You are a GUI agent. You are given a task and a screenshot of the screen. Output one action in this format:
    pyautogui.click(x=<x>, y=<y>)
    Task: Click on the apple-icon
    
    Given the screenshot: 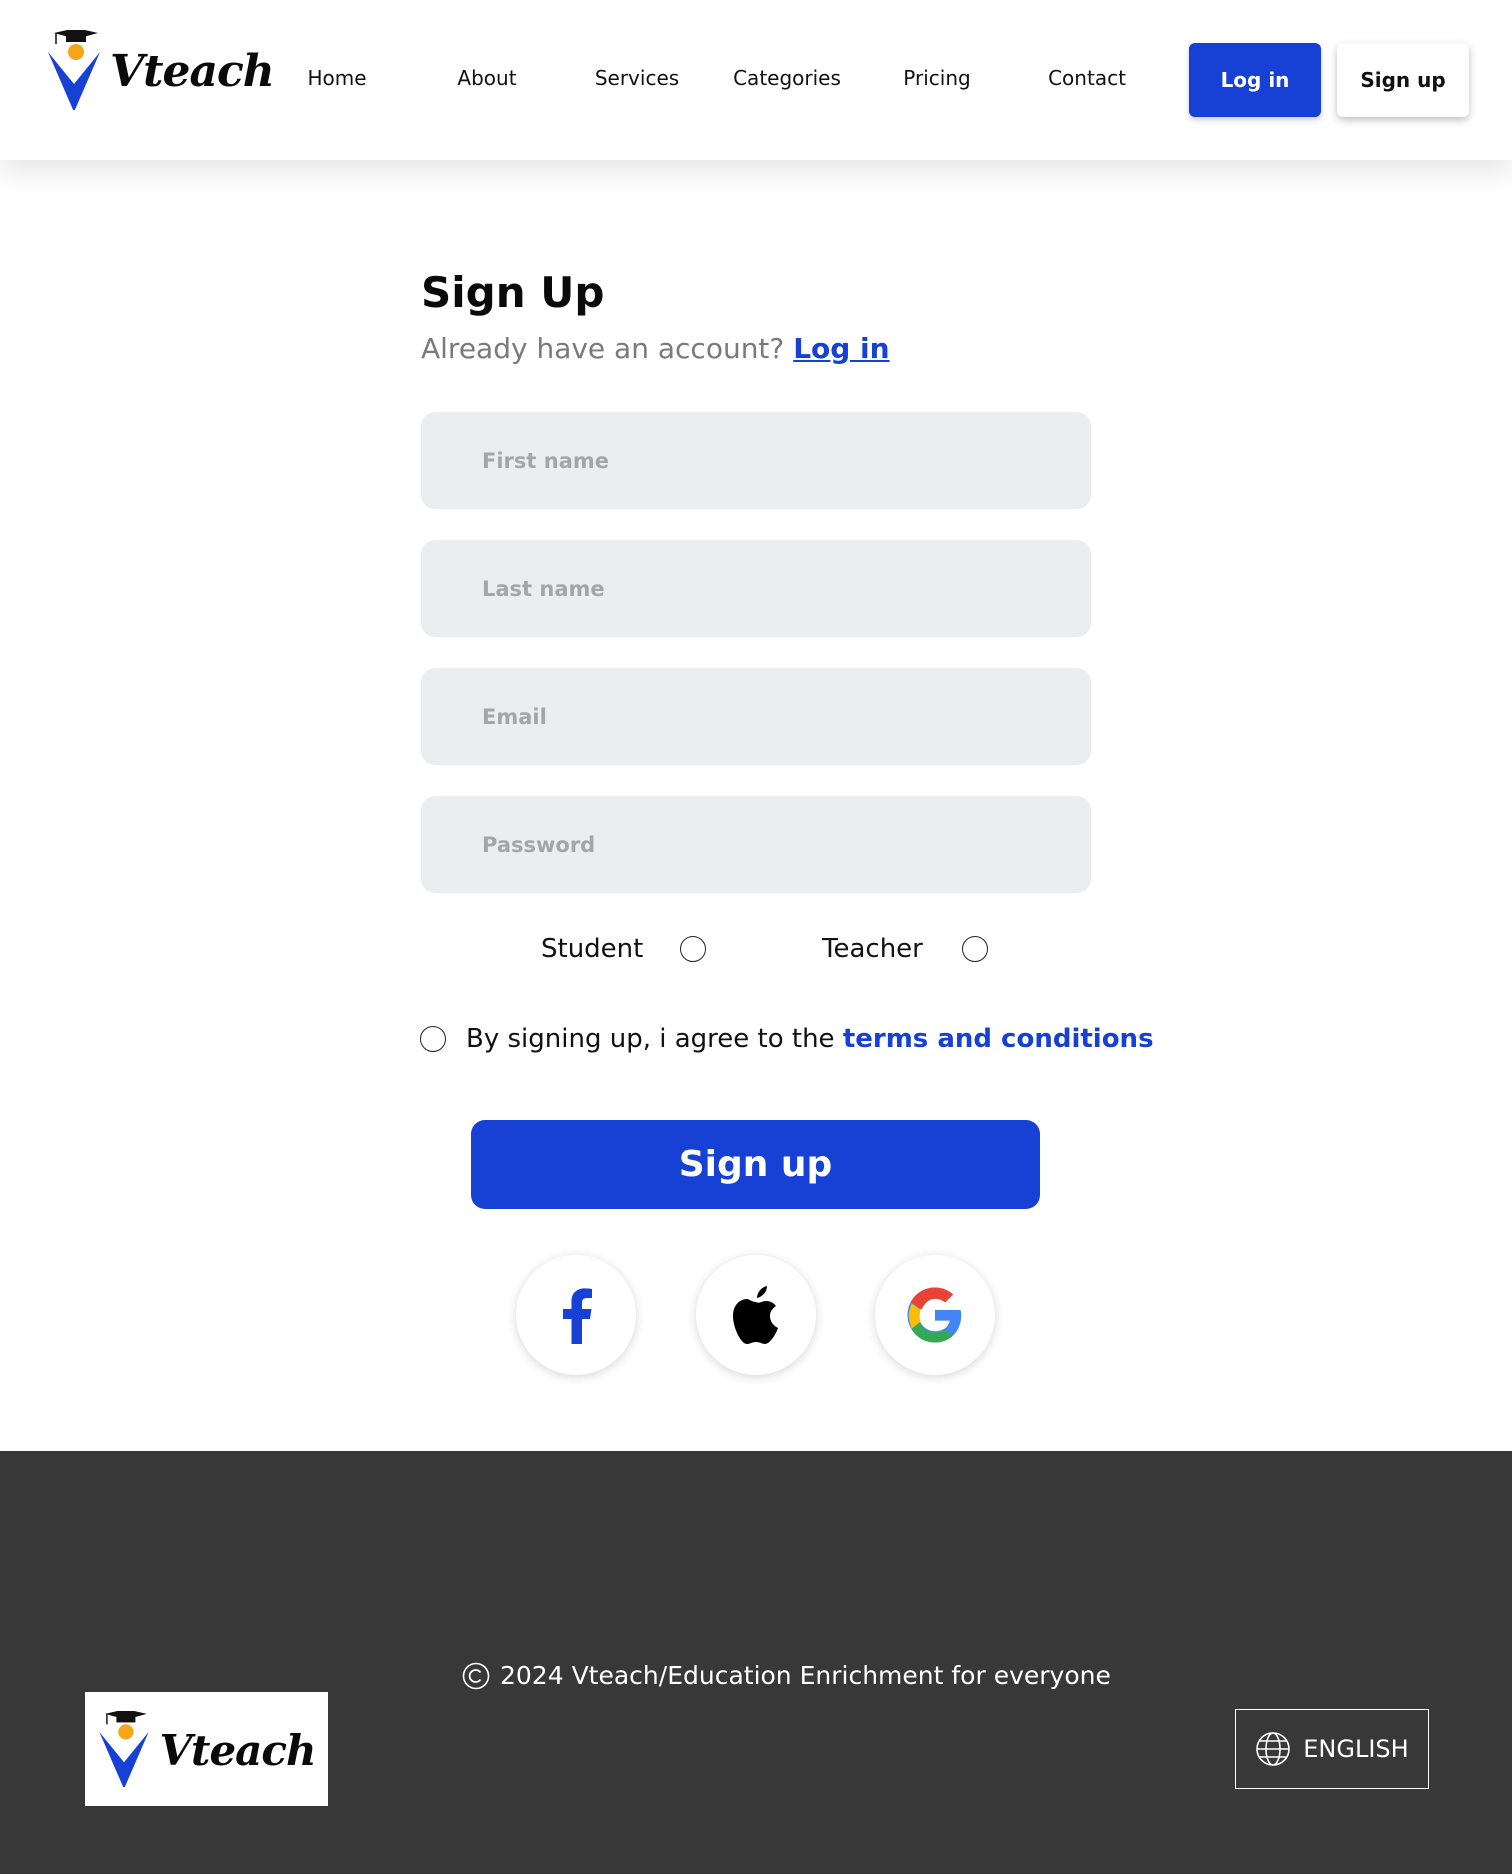 What is the action you would take?
    pyautogui.click(x=755, y=1315)
    